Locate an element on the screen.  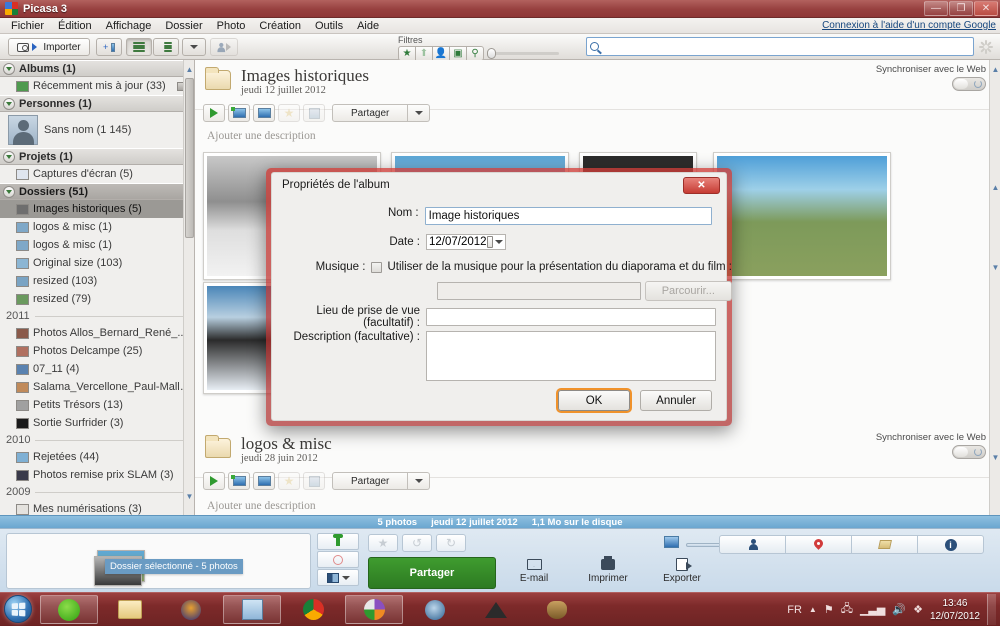
tab-places is located at coordinates (818, 544).